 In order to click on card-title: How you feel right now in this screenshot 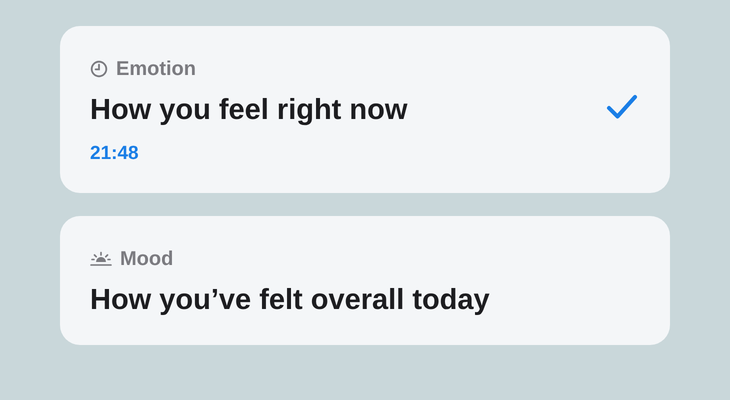, I will do `click(249, 110)`.